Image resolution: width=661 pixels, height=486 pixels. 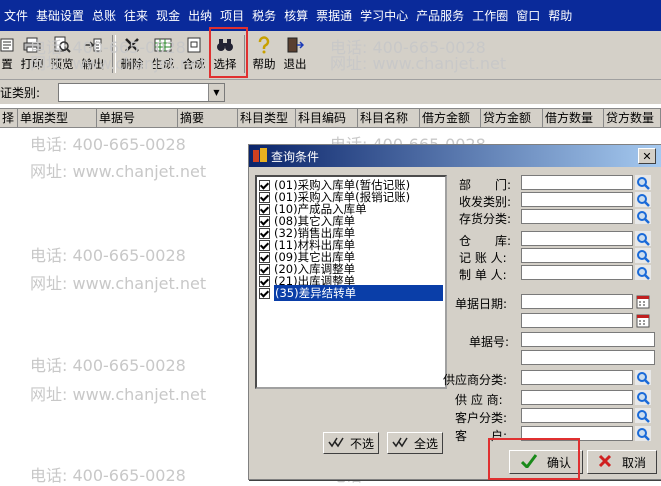 I want to click on supplier-field, so click(x=577, y=397).